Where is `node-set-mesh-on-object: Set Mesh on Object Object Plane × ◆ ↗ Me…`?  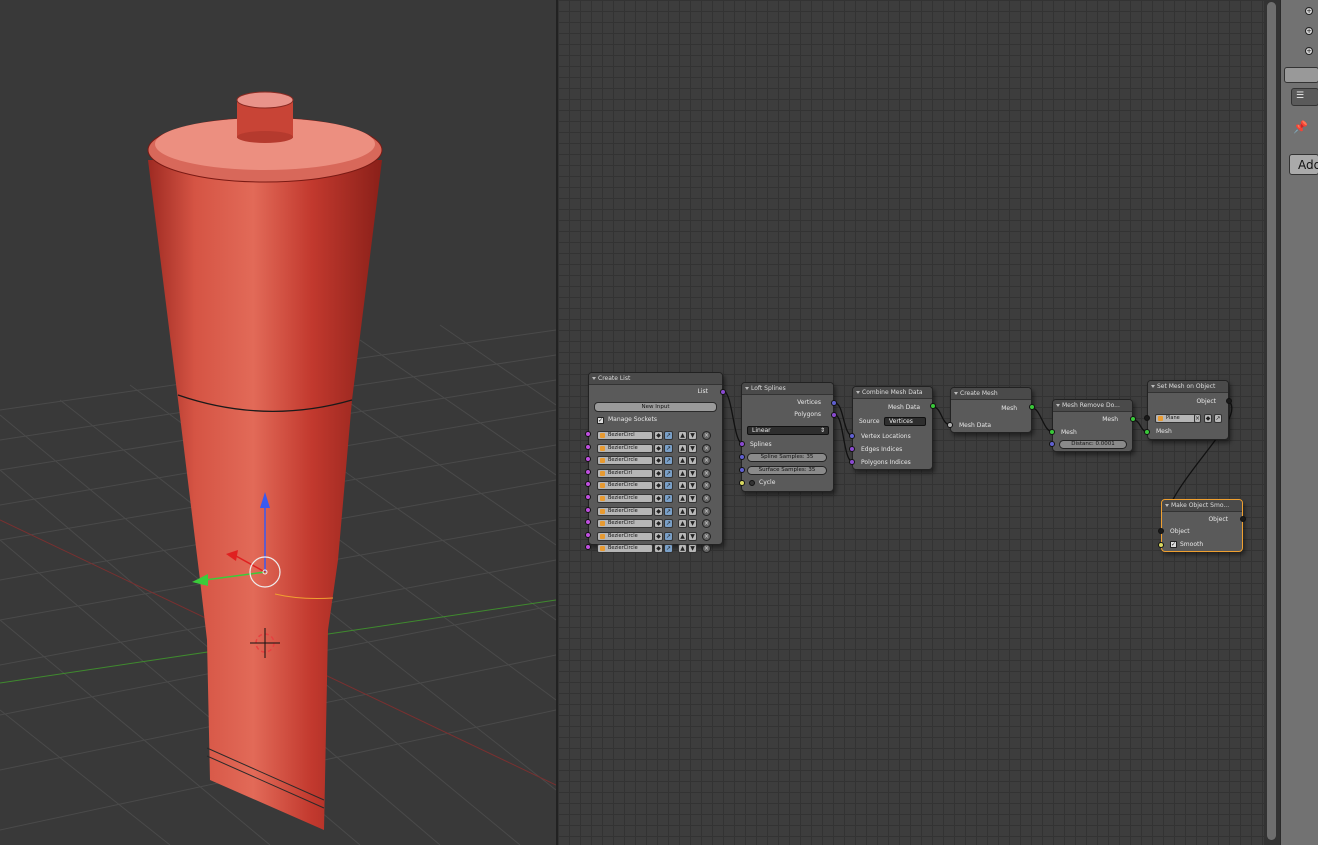
node-set-mesh-on-object: Set Mesh on Object Object Plane × ◆ ↗ Me… is located at coordinates (1188, 410).